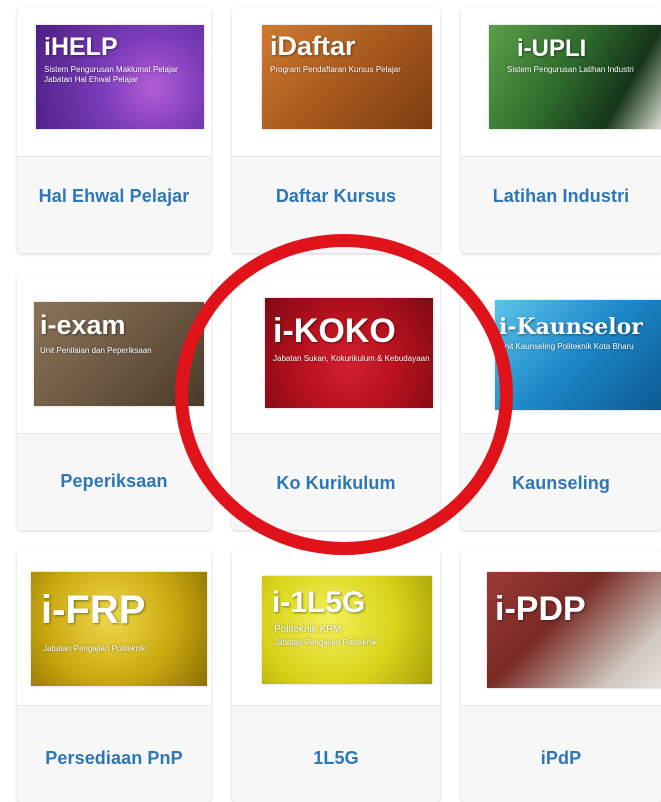 The image size is (661, 802). I want to click on banner-title: i-KOKO, so click(334, 331).